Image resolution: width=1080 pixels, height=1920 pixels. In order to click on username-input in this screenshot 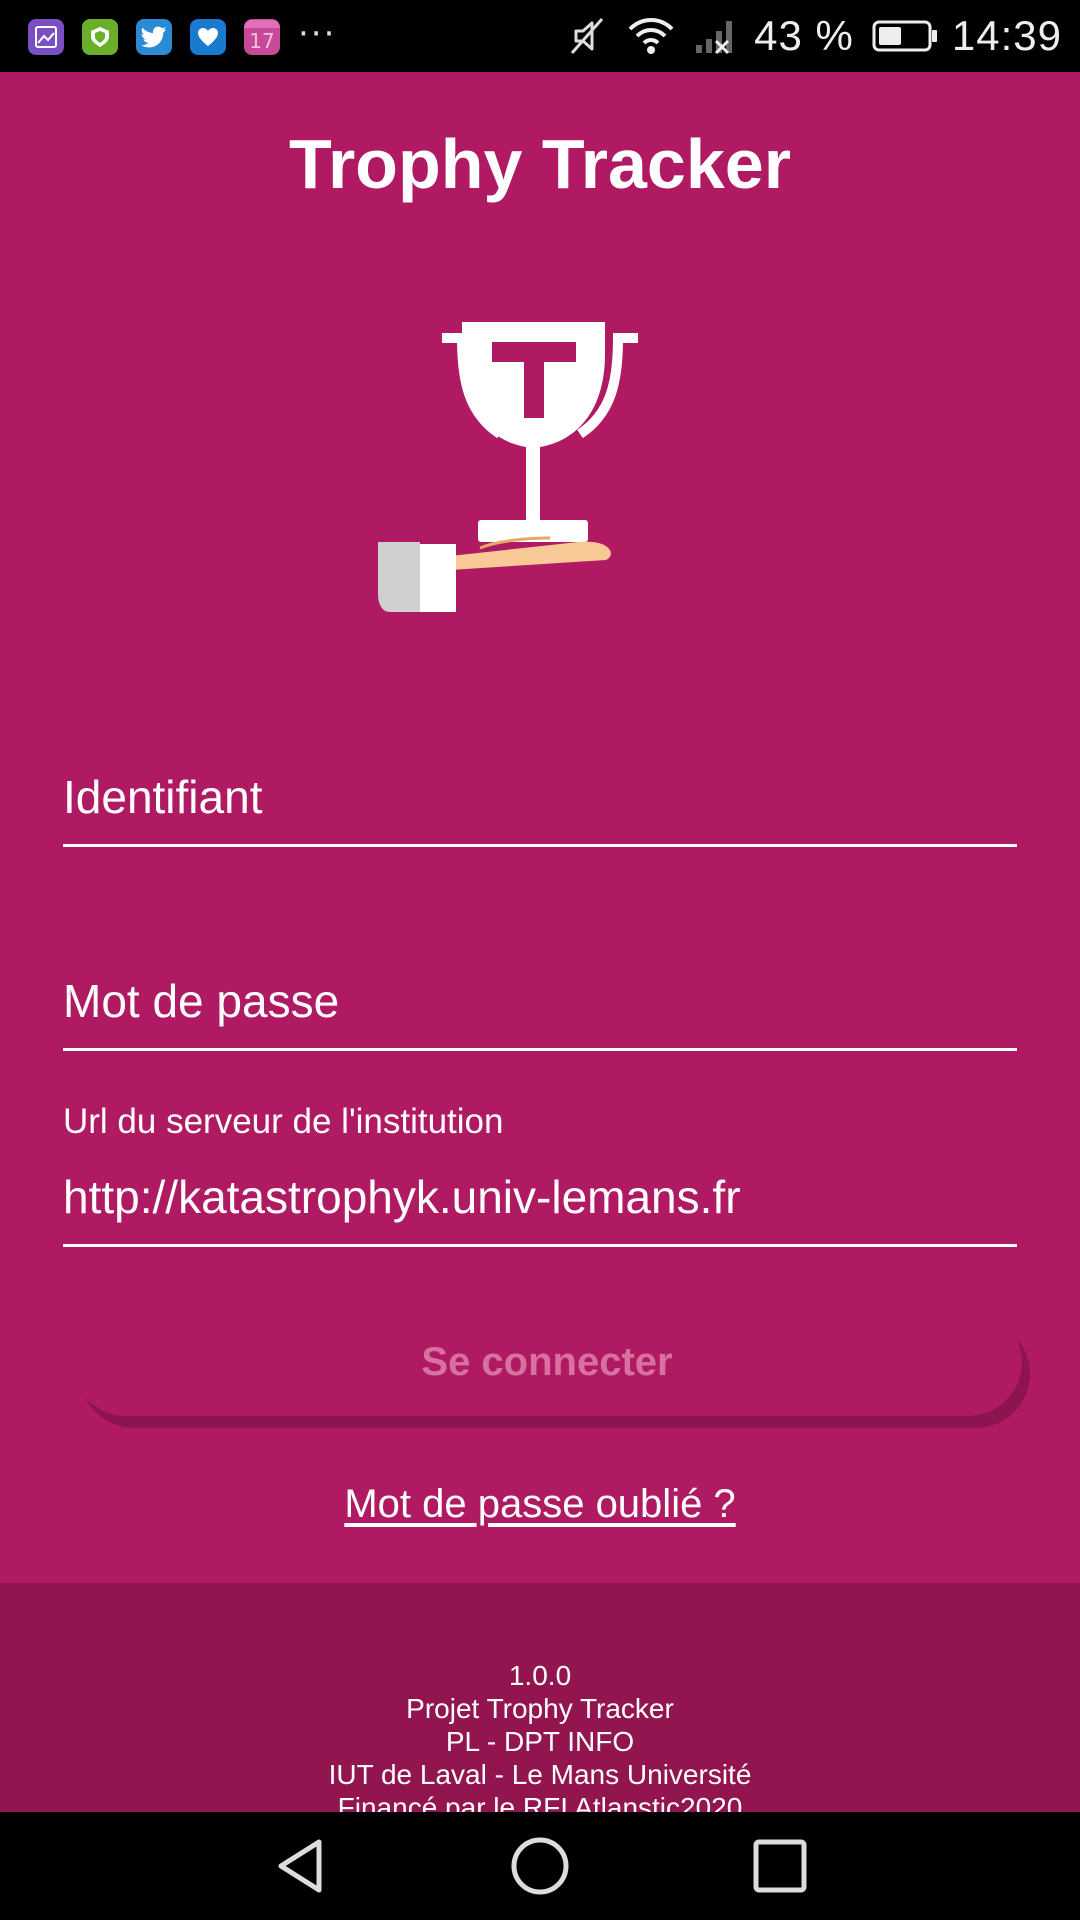, I will do `click(540, 808)`.